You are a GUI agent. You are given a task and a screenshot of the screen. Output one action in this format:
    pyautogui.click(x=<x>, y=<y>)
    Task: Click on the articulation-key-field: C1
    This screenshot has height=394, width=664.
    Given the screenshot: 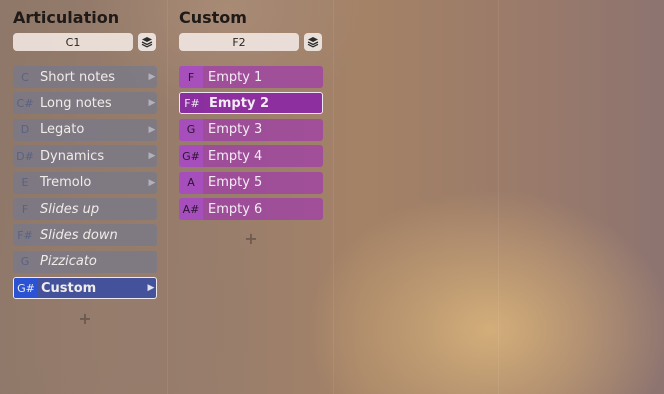 What is the action you would take?
    pyautogui.click(x=73, y=42)
    